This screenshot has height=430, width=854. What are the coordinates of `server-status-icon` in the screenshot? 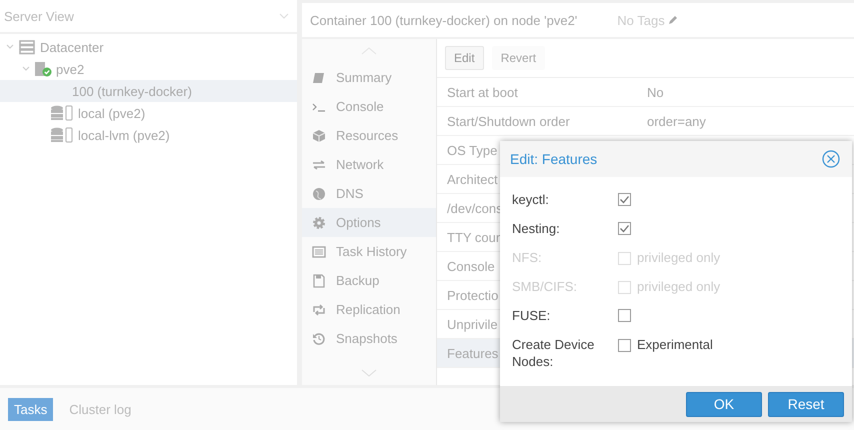 It's located at (43, 69).